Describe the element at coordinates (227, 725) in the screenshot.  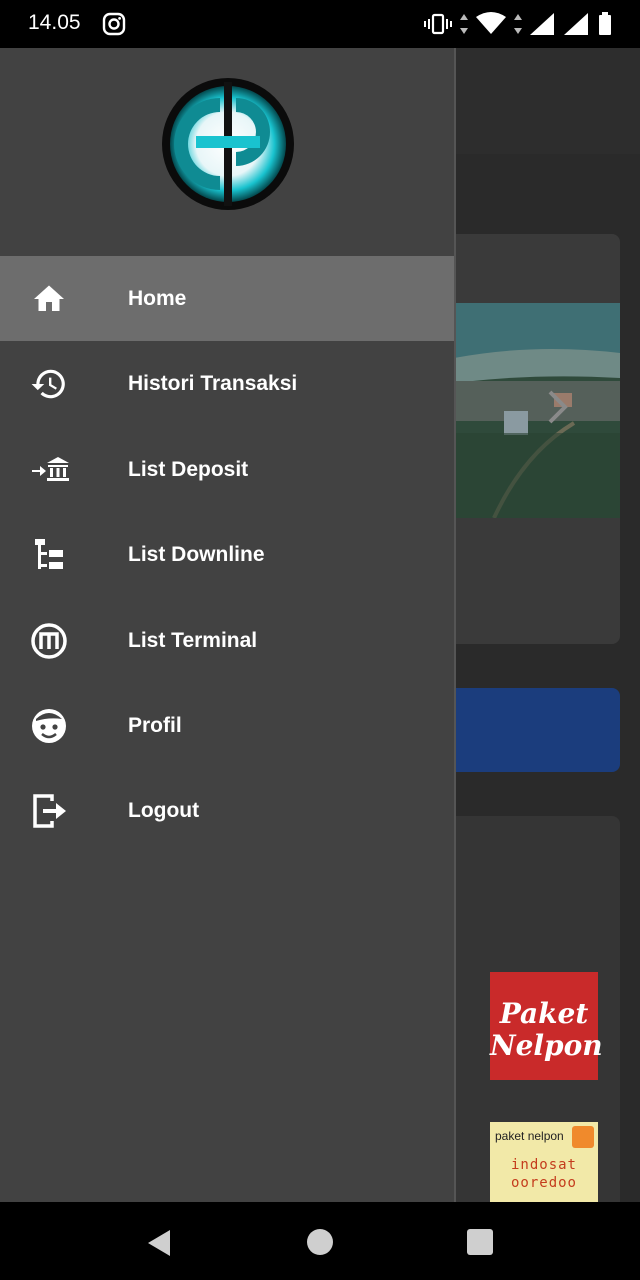
I see `menu-item-profil: Profil` at that location.